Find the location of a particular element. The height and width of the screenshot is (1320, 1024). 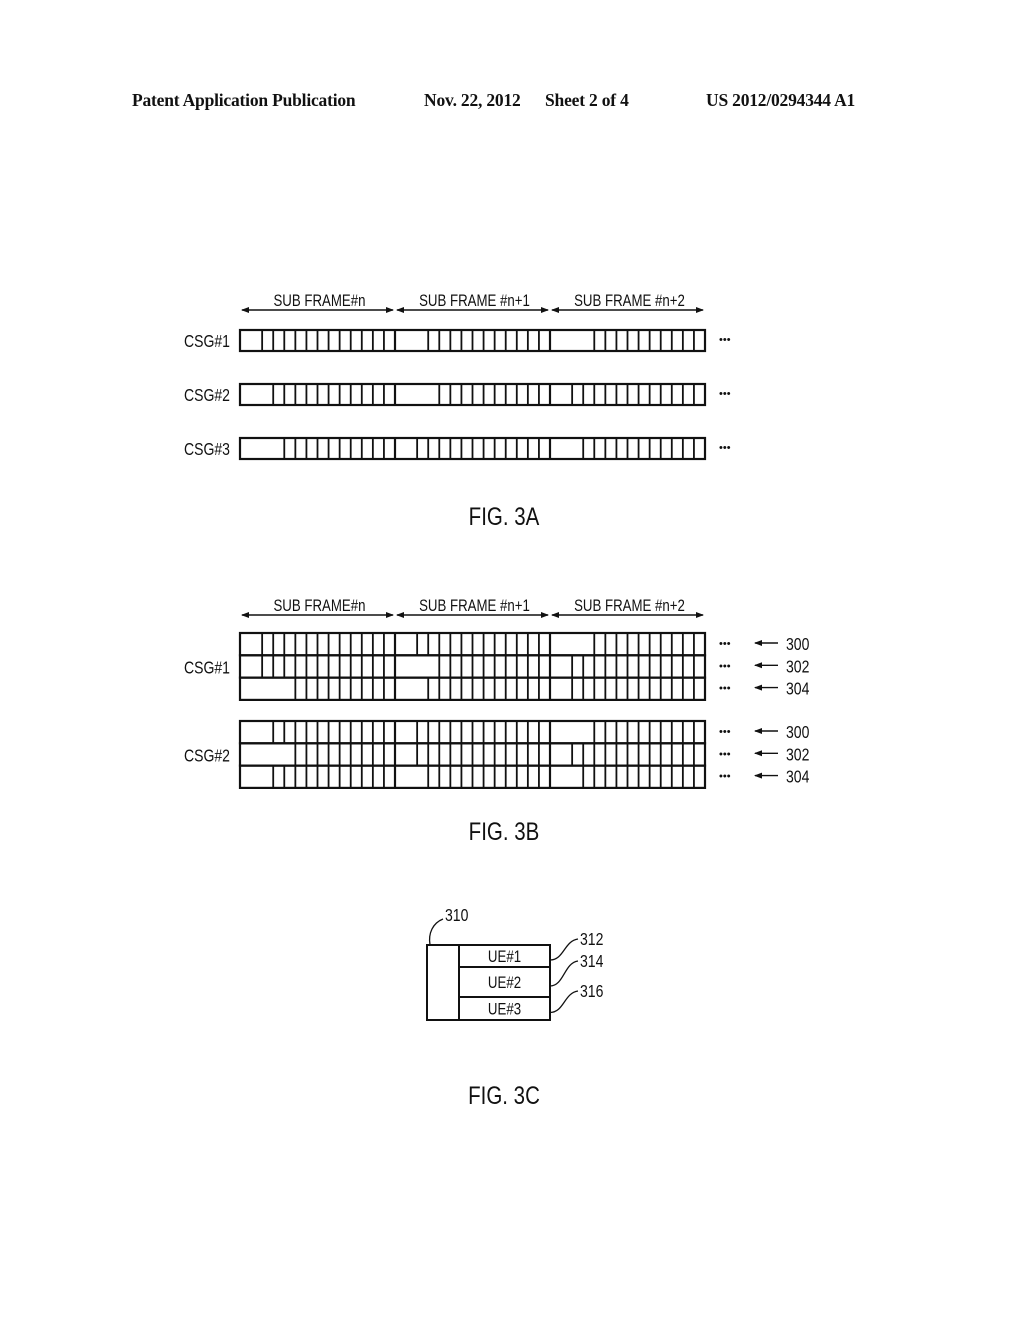

csg-label: CSG#3 is located at coordinates (207, 449).